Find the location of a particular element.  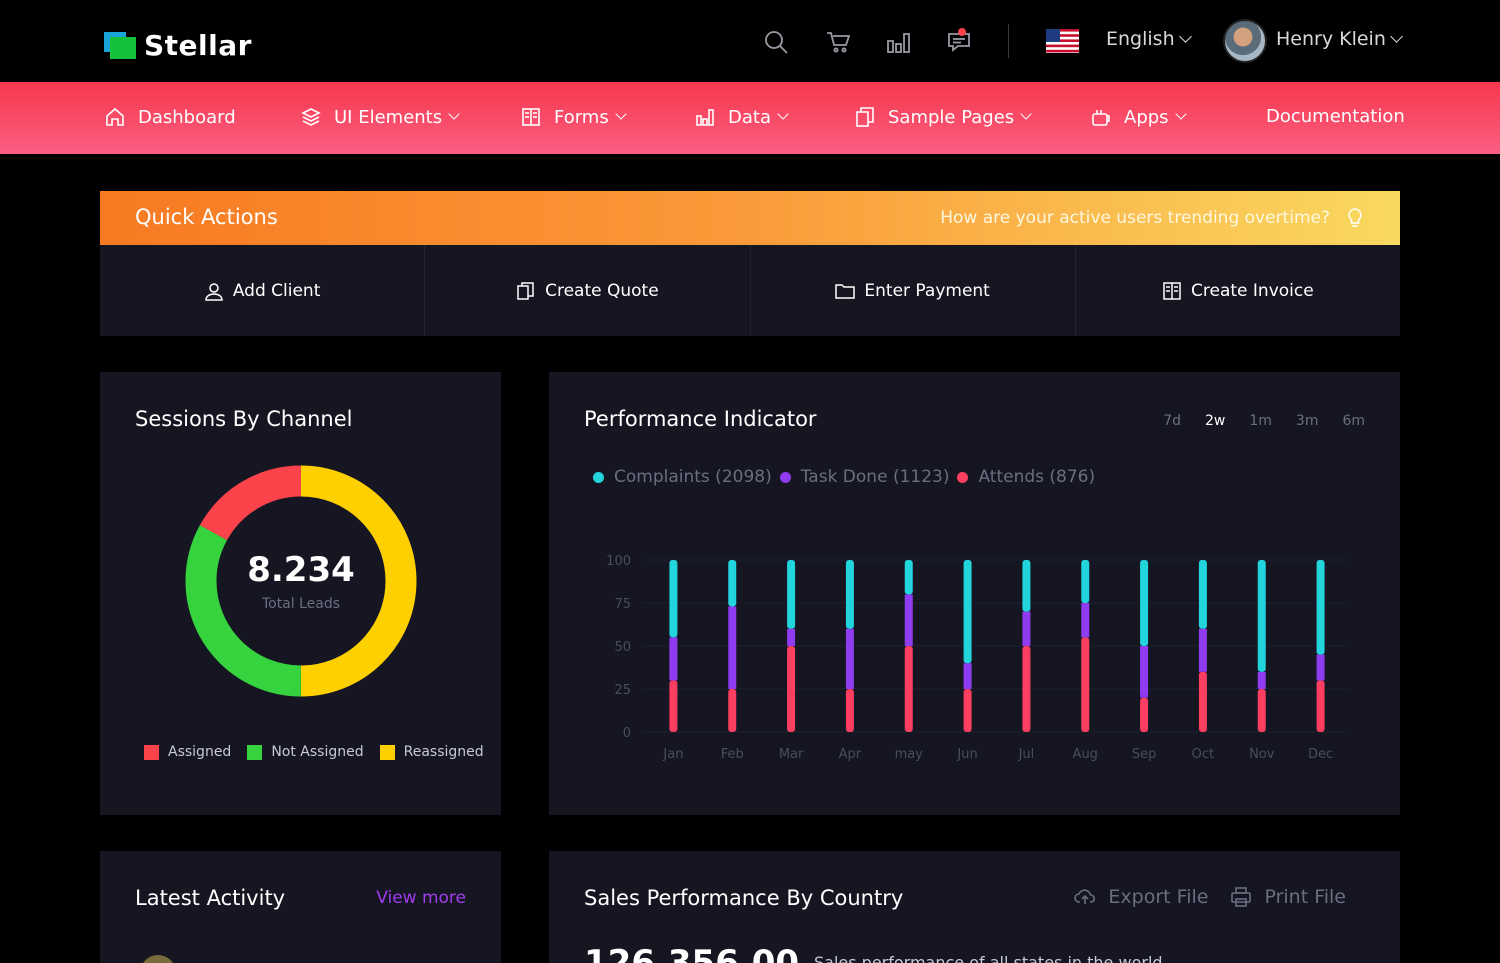

nav-item-forms: Forms is located at coordinates (573, 117).